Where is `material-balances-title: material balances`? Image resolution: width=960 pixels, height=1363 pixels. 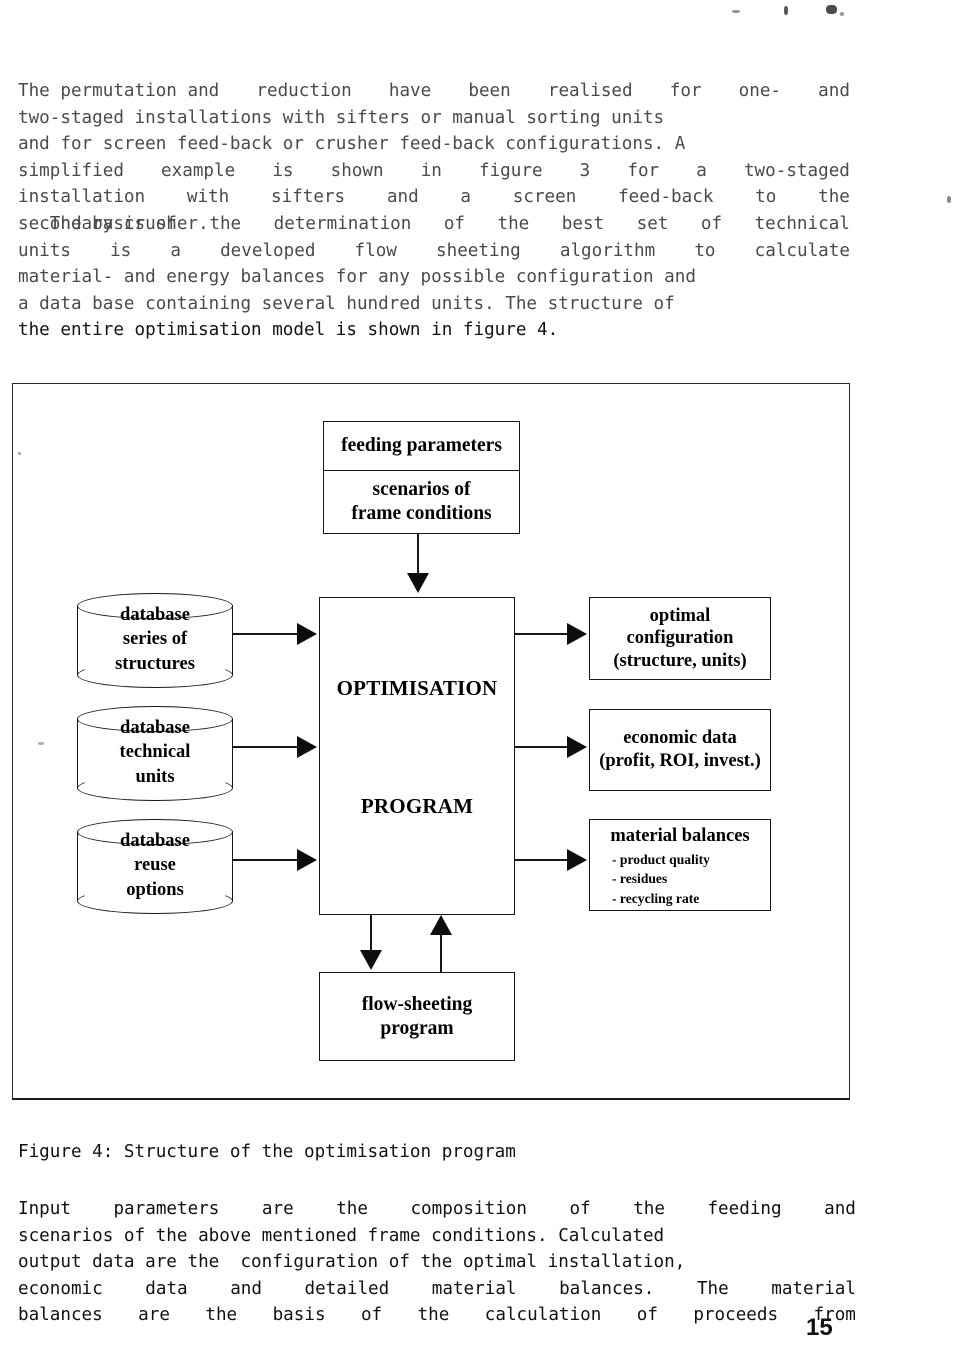
material-balances-title: material balances is located at coordinates (680, 836).